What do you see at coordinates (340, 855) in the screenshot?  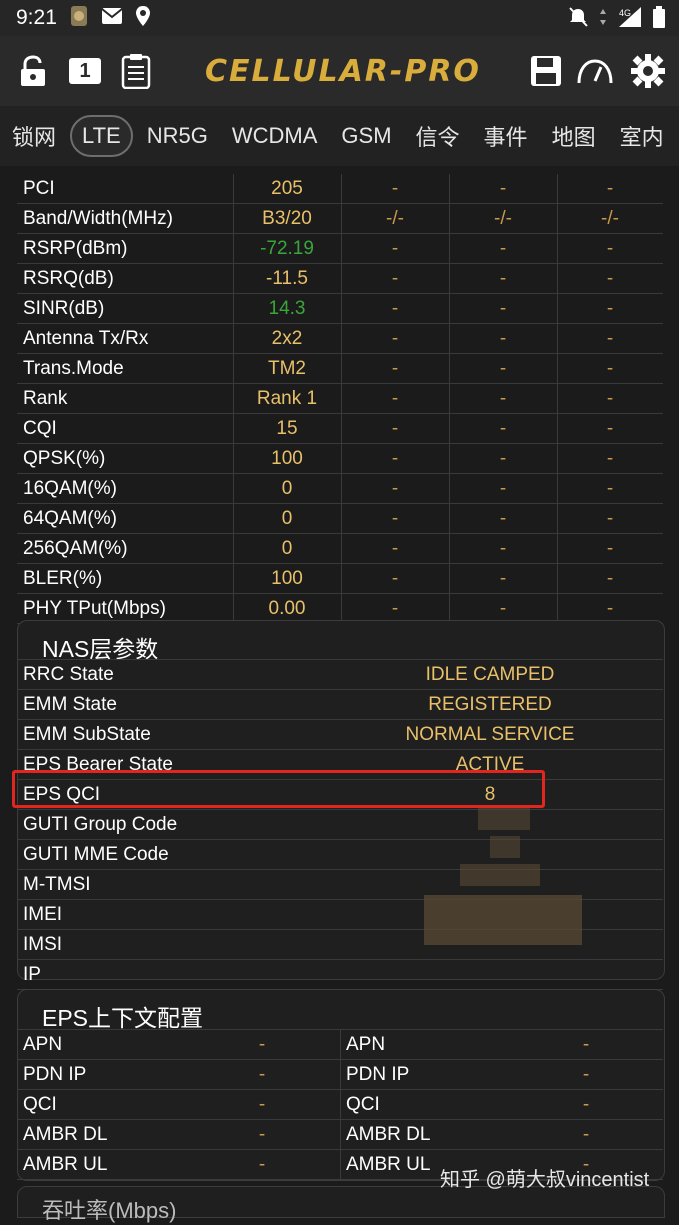 I see `table-row: GUTI MME Code` at bounding box center [340, 855].